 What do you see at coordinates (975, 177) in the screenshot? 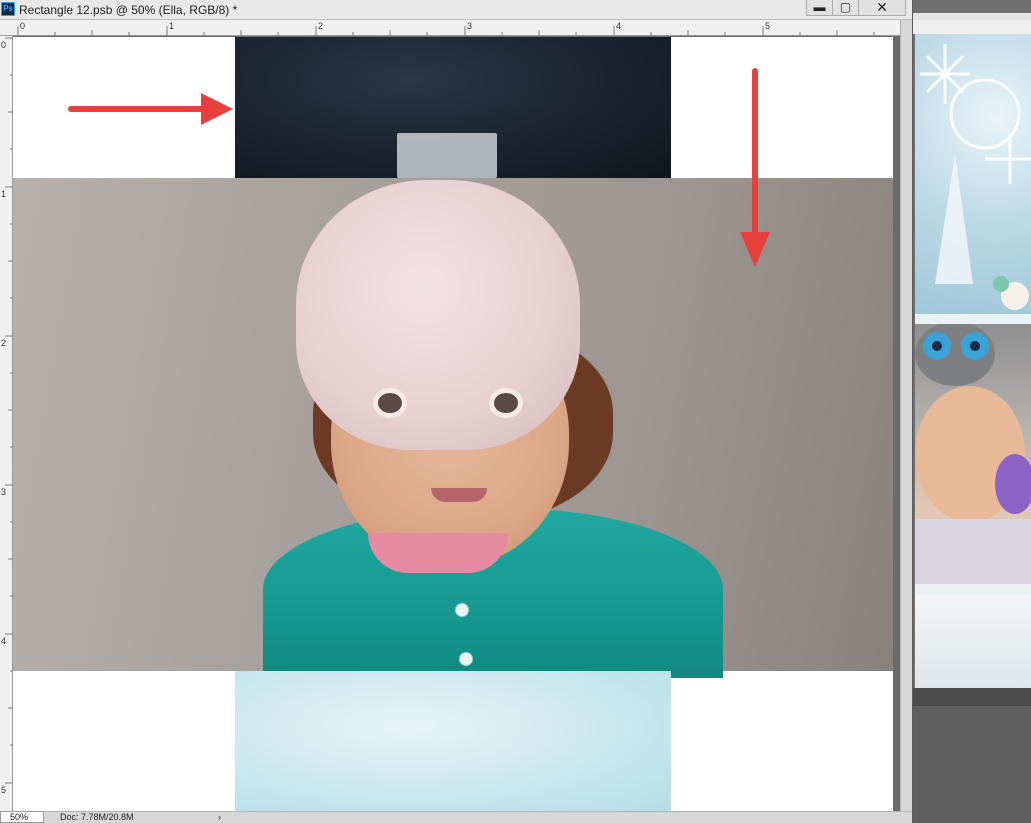
I see `snowflake-icon` at bounding box center [975, 177].